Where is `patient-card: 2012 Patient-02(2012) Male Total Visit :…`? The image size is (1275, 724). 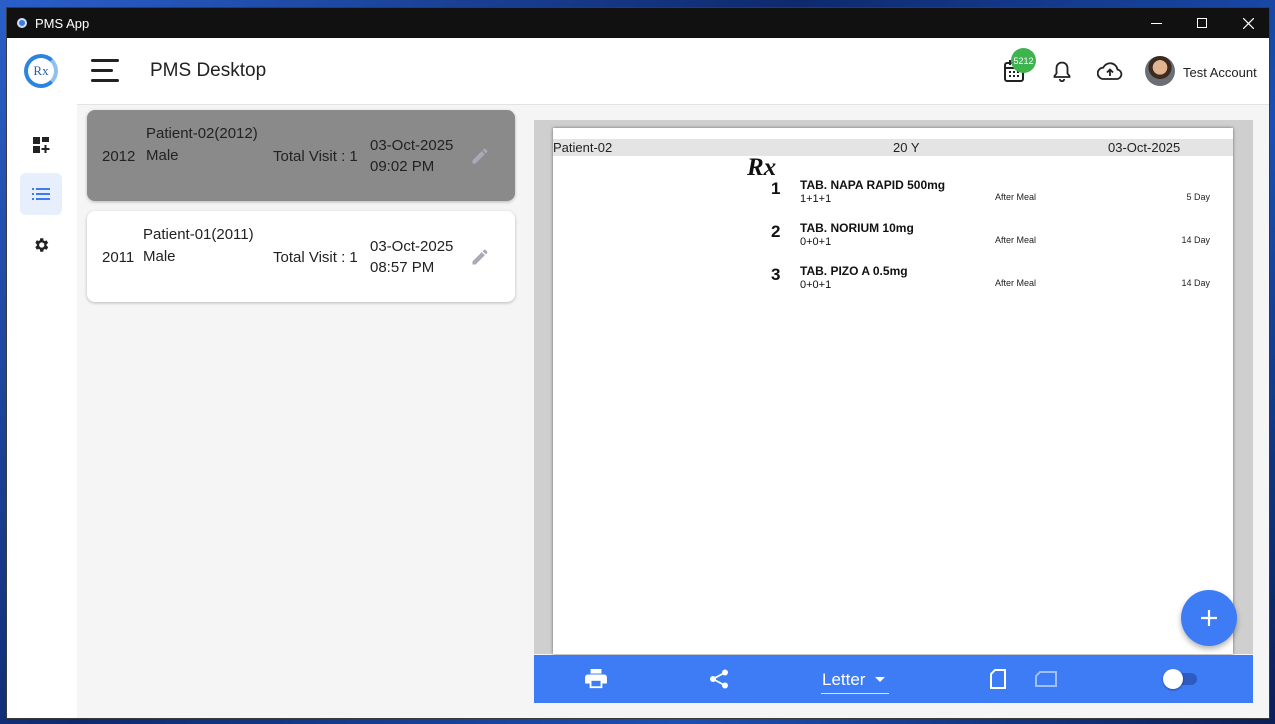 patient-card: 2012 Patient-02(2012) Male Total Visit :… is located at coordinates (301, 155).